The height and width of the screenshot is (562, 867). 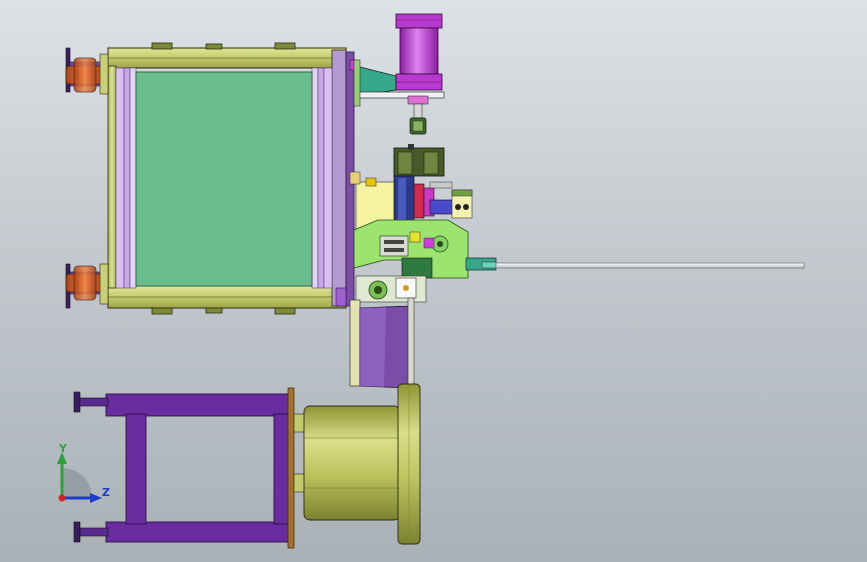 I want to click on tank-panel, so click(x=224, y=179).